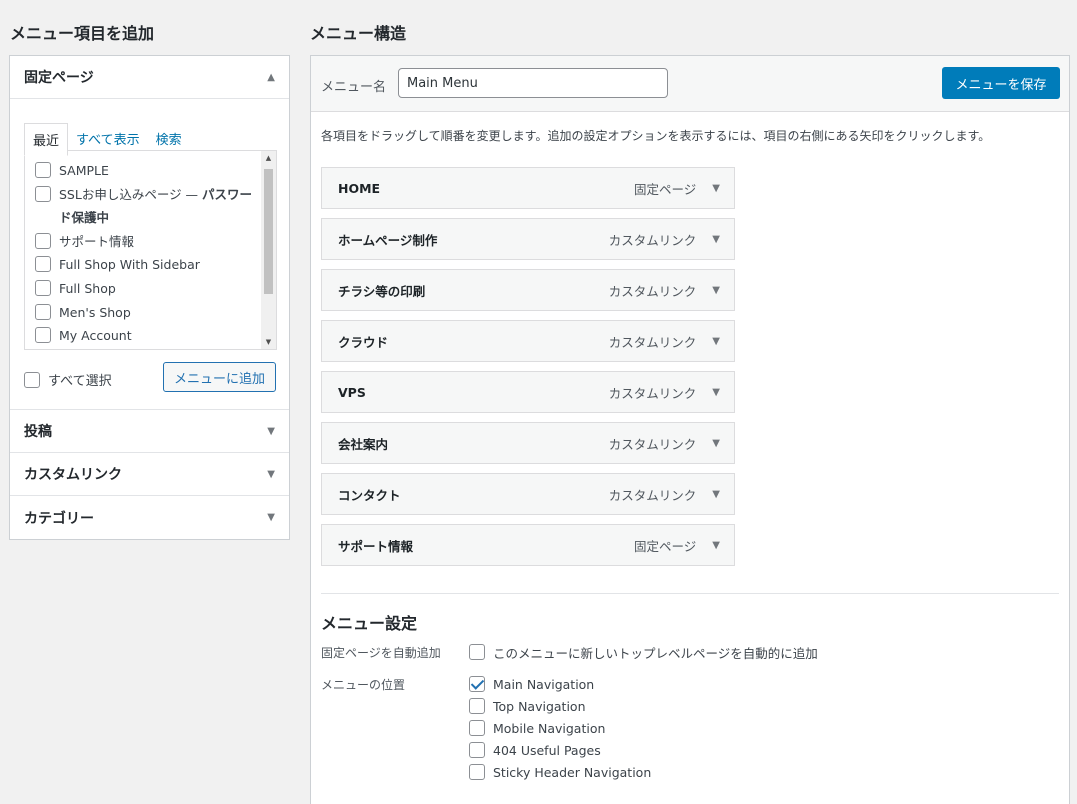 This screenshot has width=1077, height=804. What do you see at coordinates (80, 381) in the screenshot?
I see `select-all-label: すべて選択` at bounding box center [80, 381].